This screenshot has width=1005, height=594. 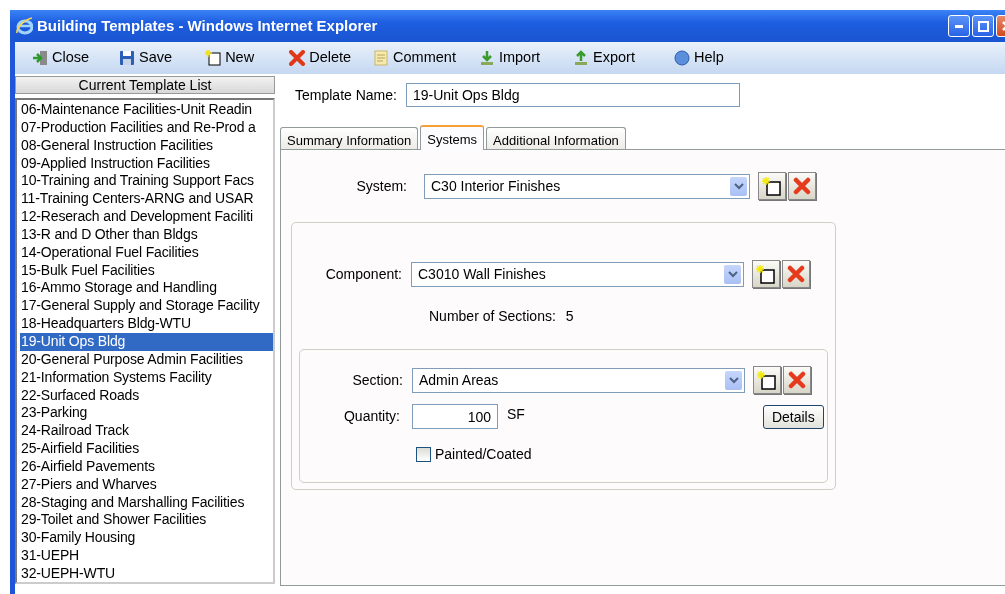 I want to click on list-item: 15-Bulk Fuel Facilities, so click(x=146, y=270).